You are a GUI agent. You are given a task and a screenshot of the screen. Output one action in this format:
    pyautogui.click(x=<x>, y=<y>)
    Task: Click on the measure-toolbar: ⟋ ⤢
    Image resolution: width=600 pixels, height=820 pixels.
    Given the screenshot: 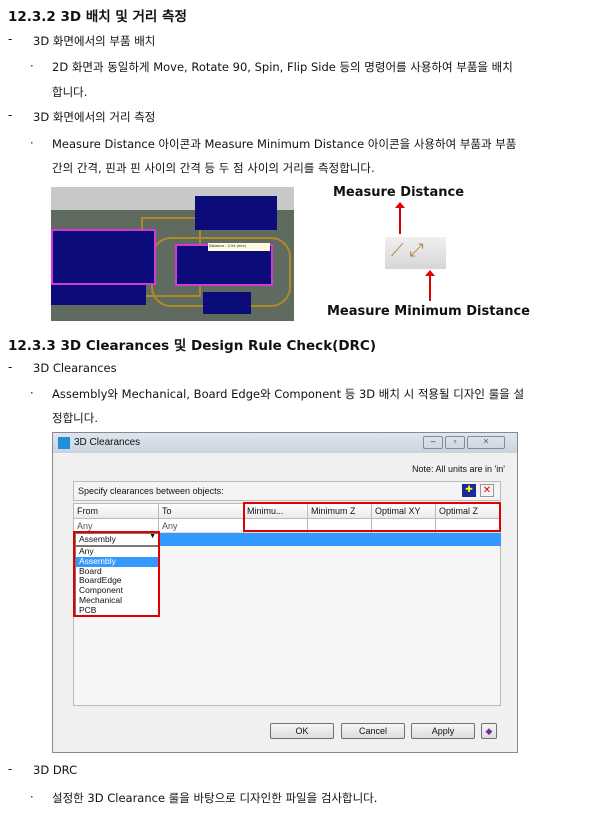 What is the action you would take?
    pyautogui.click(x=415, y=253)
    